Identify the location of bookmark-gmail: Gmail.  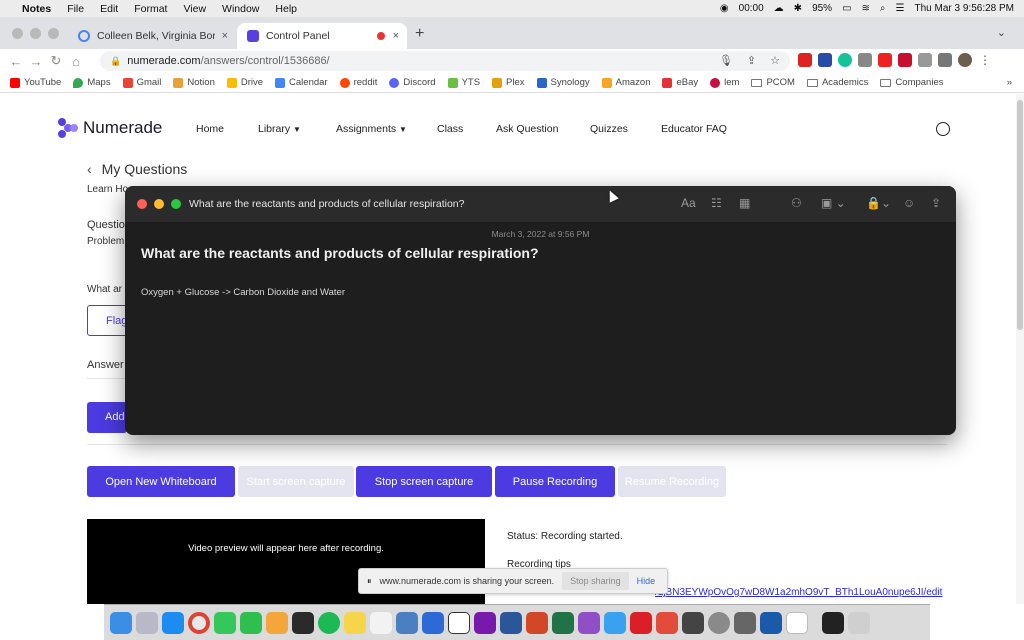
(141, 82).